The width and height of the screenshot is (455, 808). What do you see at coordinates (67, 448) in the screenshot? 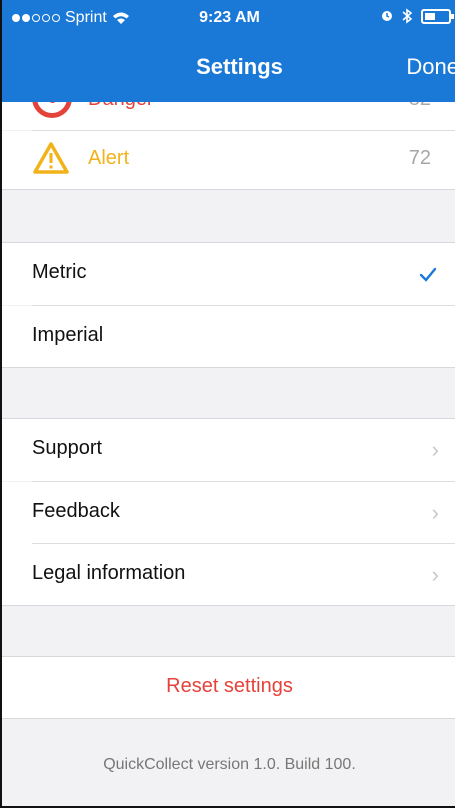
I see `support-label: Support` at bounding box center [67, 448].